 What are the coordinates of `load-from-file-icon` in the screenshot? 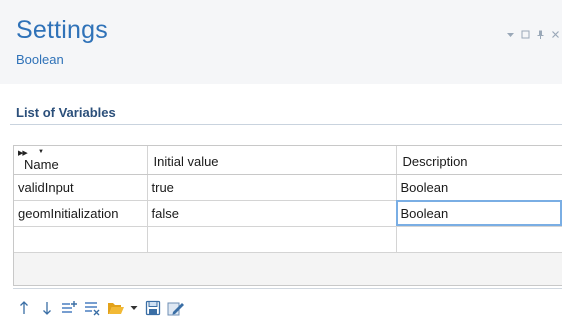 It's located at (115, 307).